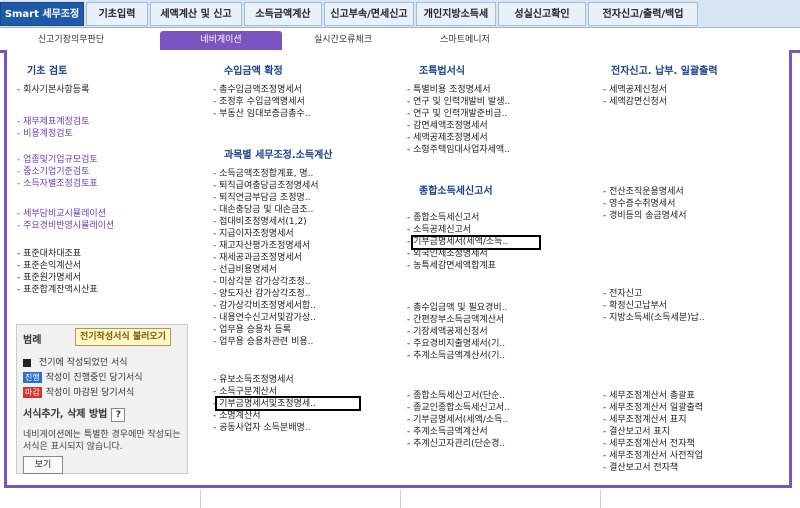 Image resolution: width=800 pixels, height=508 pixels. What do you see at coordinates (653, 456) in the screenshot?
I see `col4-item: 세무조정계산서 사전작업` at bounding box center [653, 456].